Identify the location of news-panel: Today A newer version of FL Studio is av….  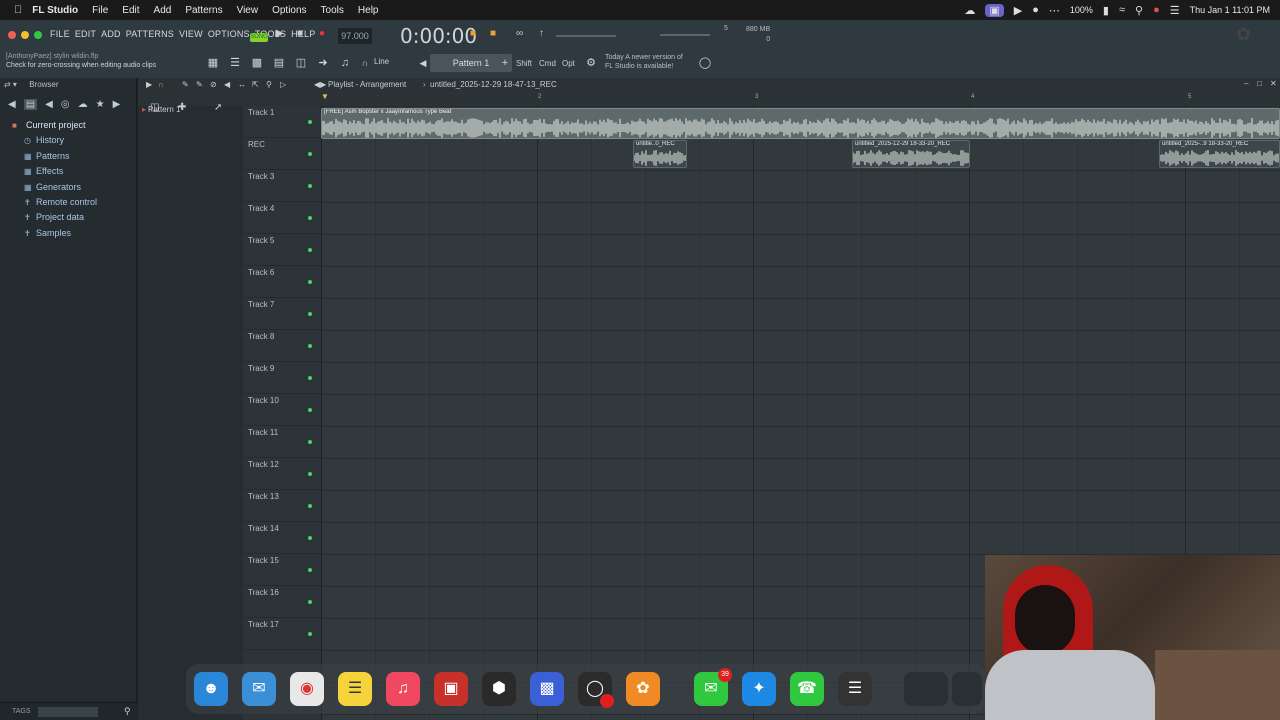
(644, 62).